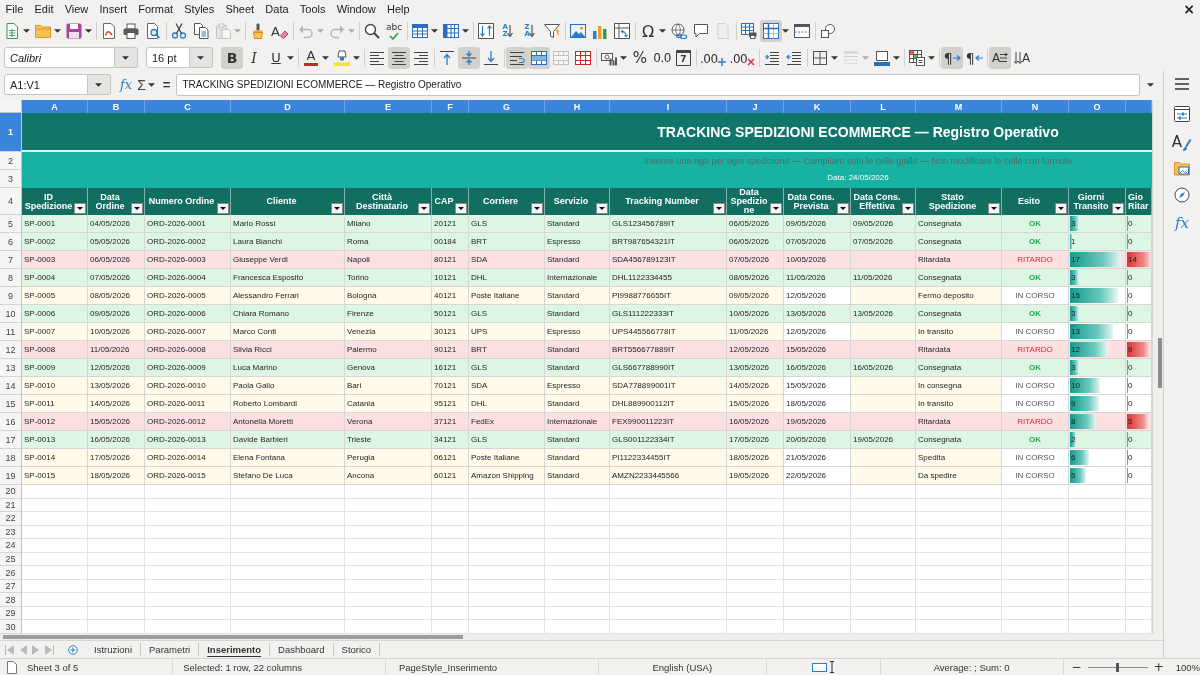 Image resolution: width=1200 pixels, height=675 pixels. Describe the element at coordinates (648, 31) in the screenshot. I see `special-character-button: Ω` at that location.